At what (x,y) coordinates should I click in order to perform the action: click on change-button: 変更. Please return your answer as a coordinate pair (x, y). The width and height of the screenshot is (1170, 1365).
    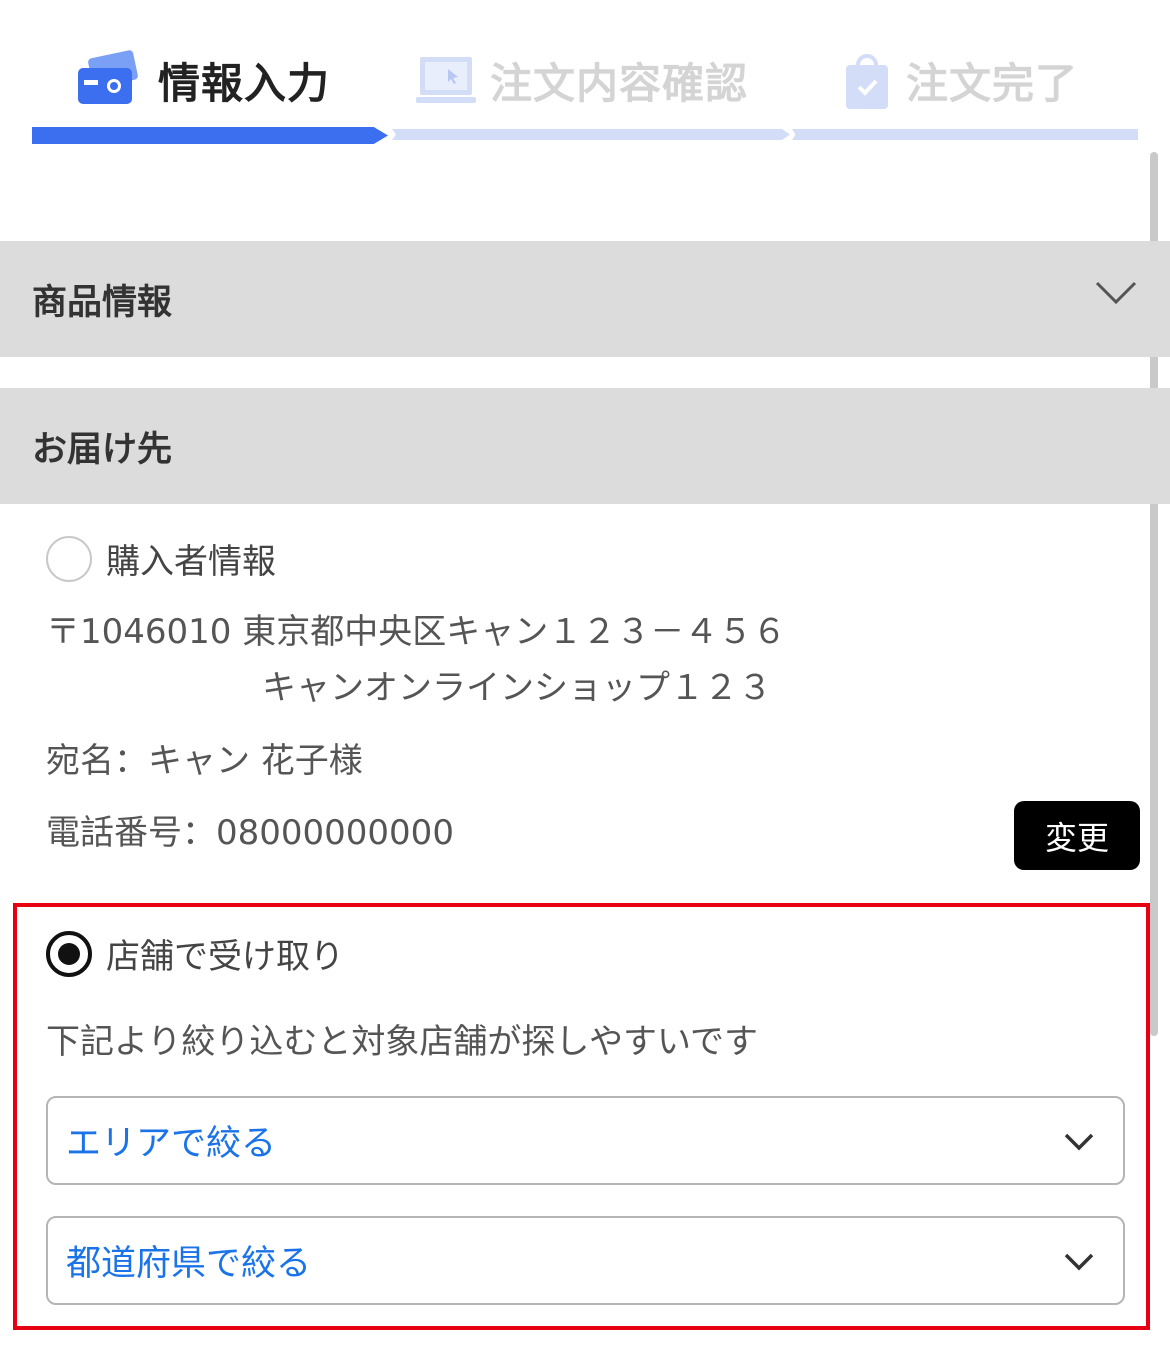
    Looking at the image, I should click on (1077, 835).